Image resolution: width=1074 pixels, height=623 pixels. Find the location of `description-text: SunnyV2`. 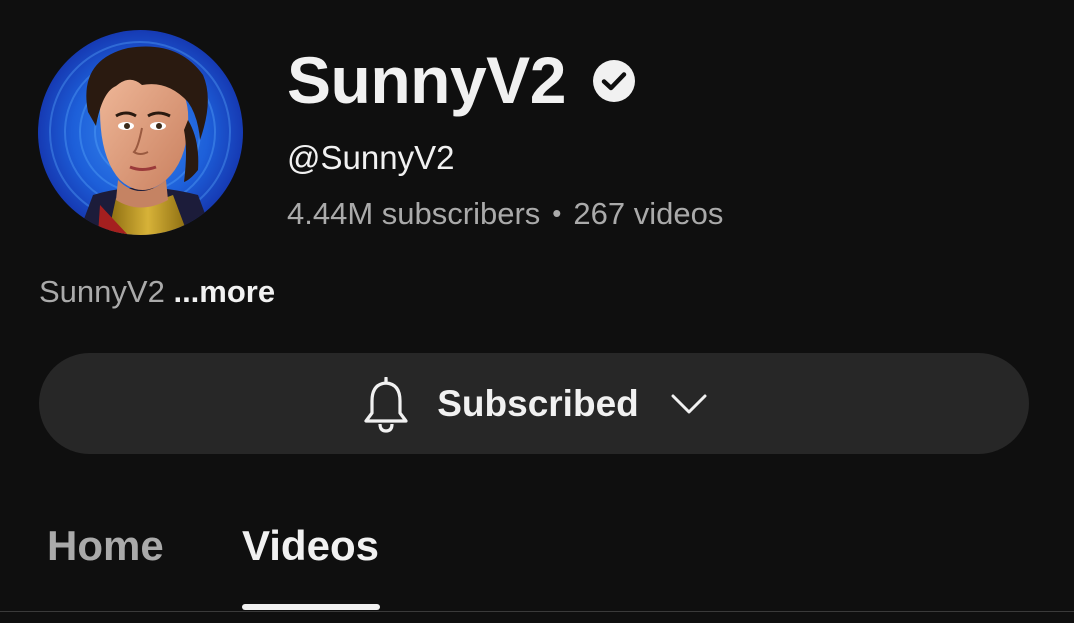

description-text: SunnyV2 is located at coordinates (102, 291).